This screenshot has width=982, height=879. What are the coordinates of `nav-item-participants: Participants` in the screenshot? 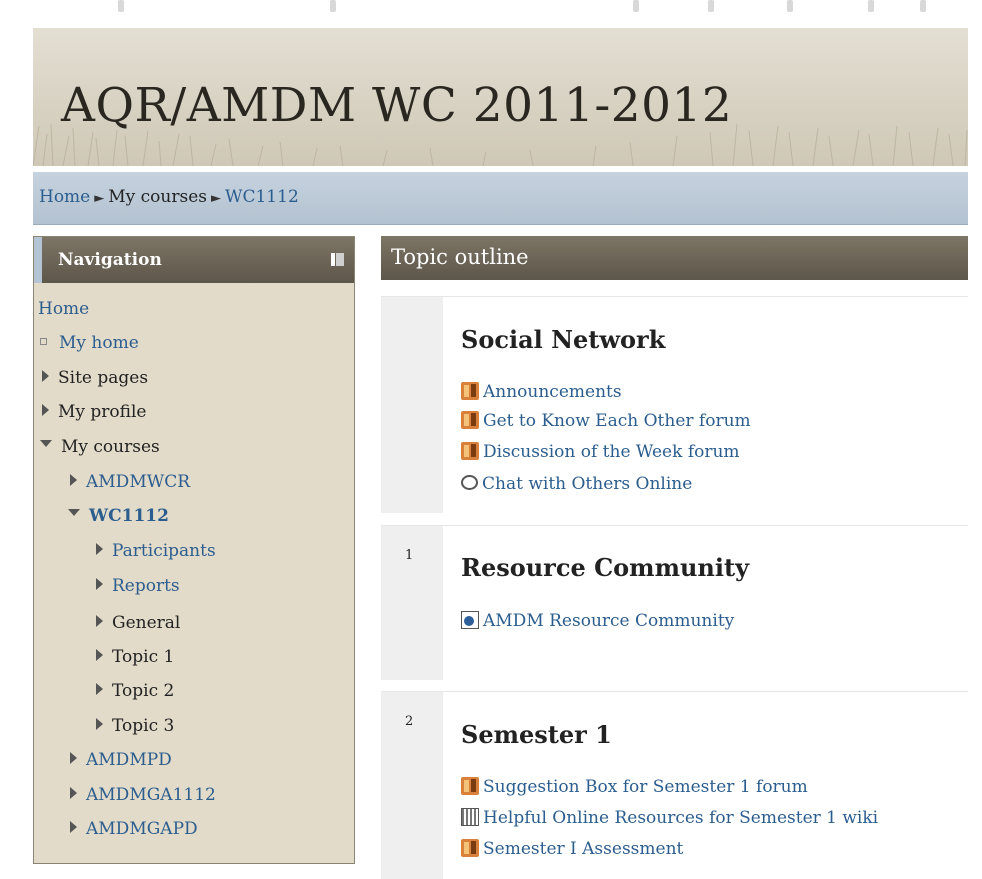 It's located at (156, 551).